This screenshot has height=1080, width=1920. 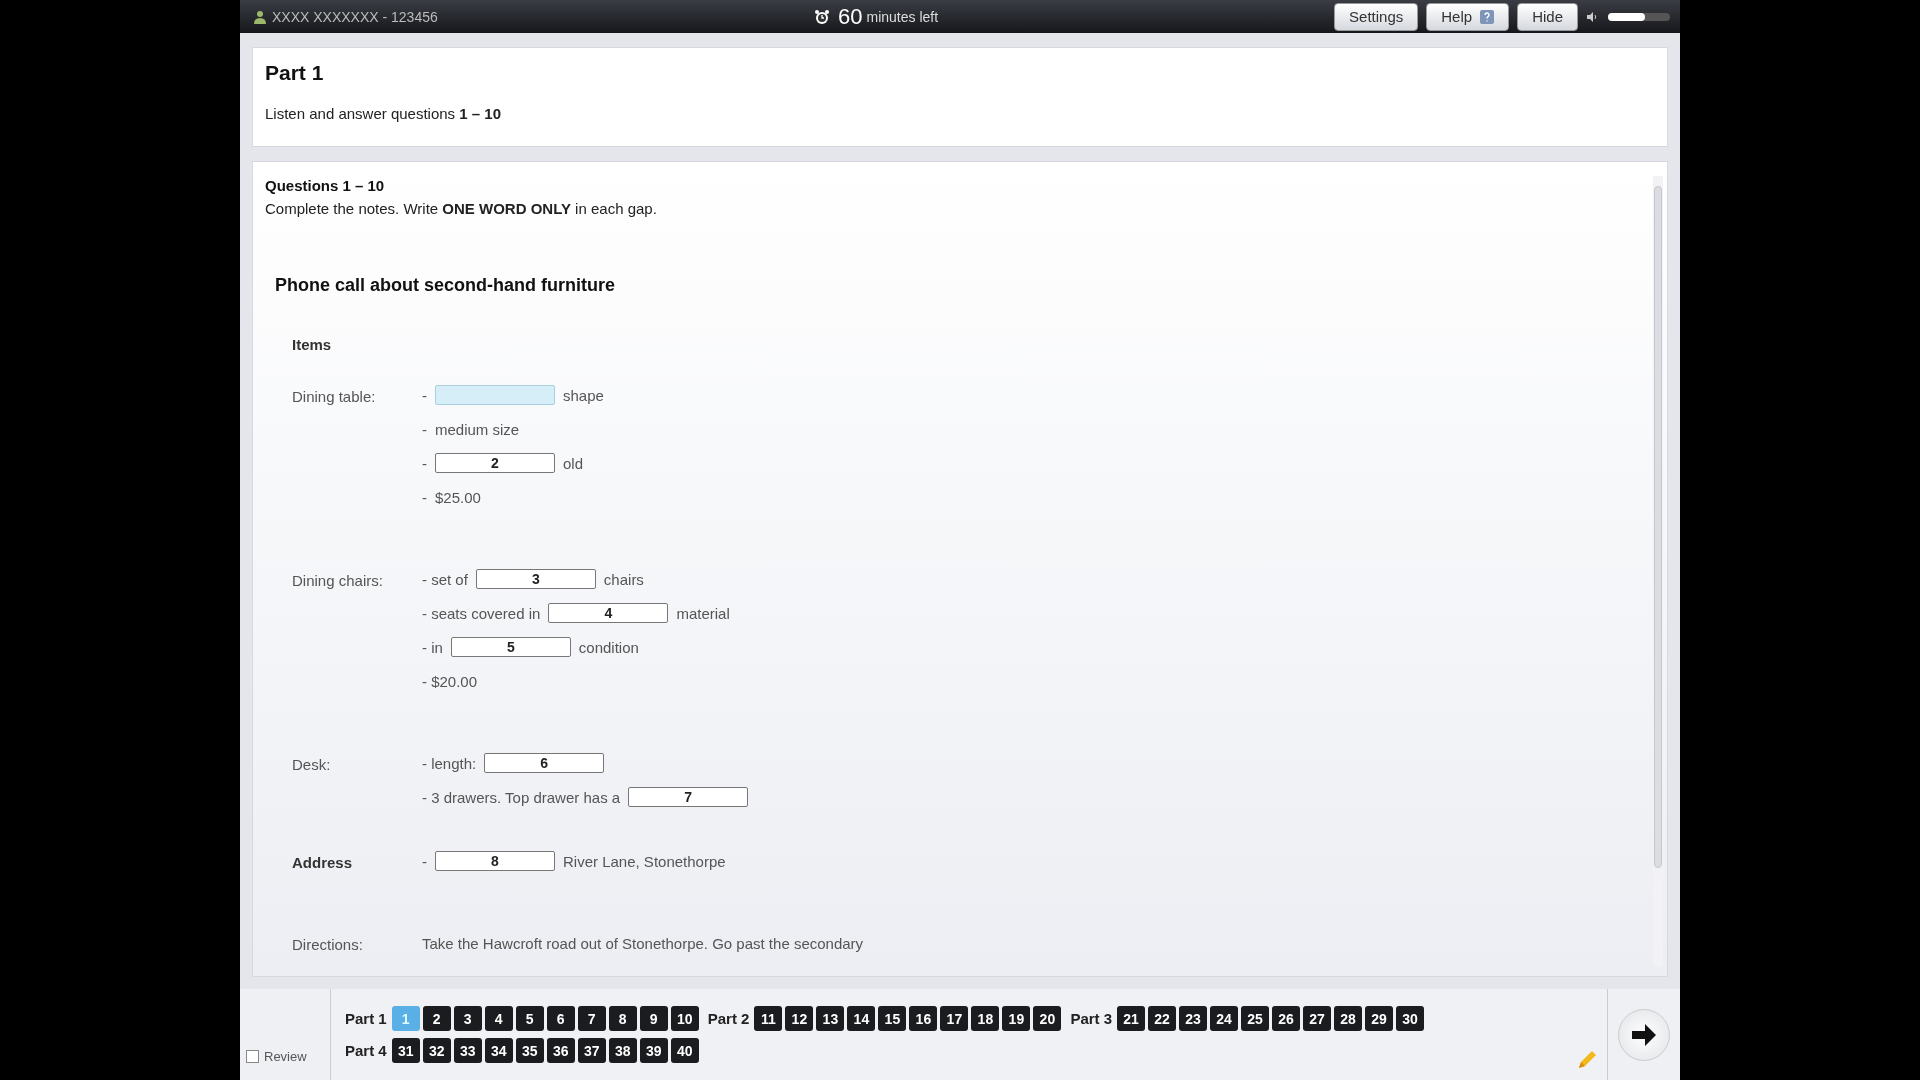 What do you see at coordinates (591, 1018) in the screenshot?
I see `question-number-button: 7` at bounding box center [591, 1018].